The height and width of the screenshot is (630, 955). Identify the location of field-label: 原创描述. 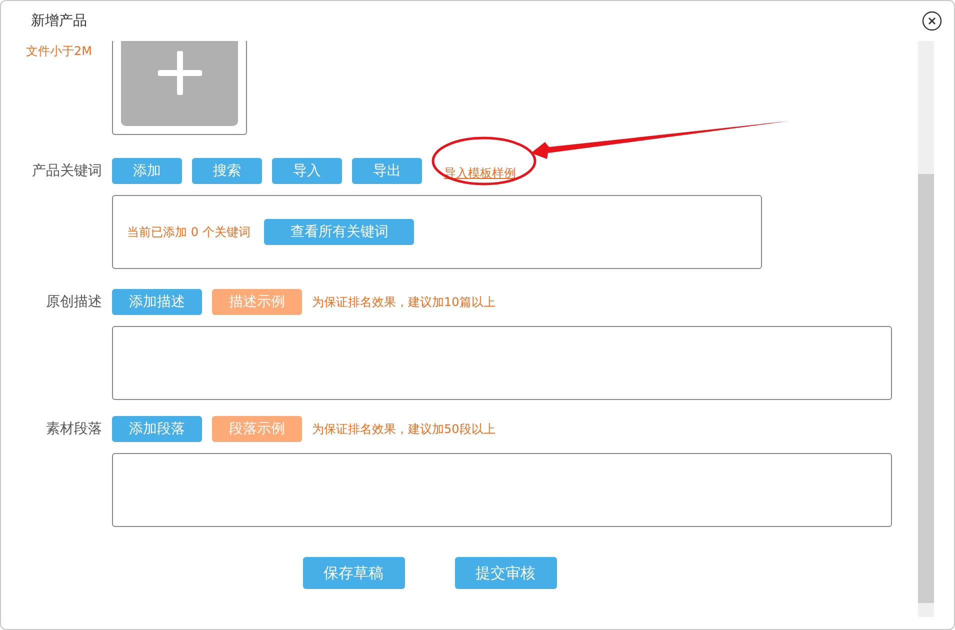
(73, 302).